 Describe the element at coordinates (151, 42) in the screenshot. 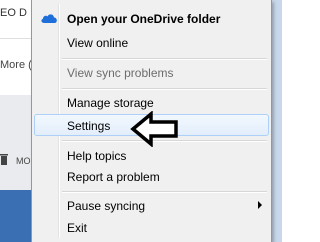

I see `menu-item-view-online: View online` at that location.